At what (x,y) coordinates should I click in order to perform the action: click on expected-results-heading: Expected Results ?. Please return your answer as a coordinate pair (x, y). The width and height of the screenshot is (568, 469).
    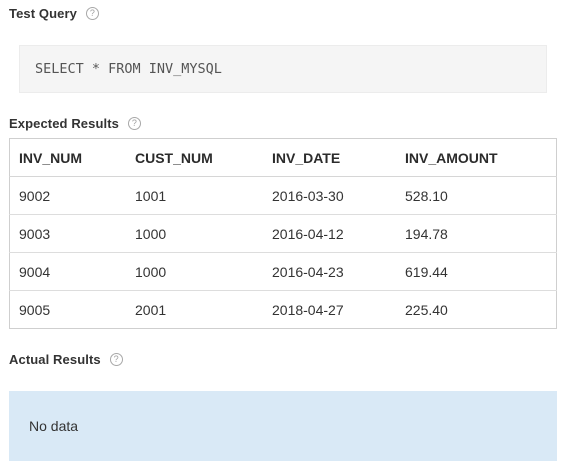
    Looking at the image, I should click on (75, 123).